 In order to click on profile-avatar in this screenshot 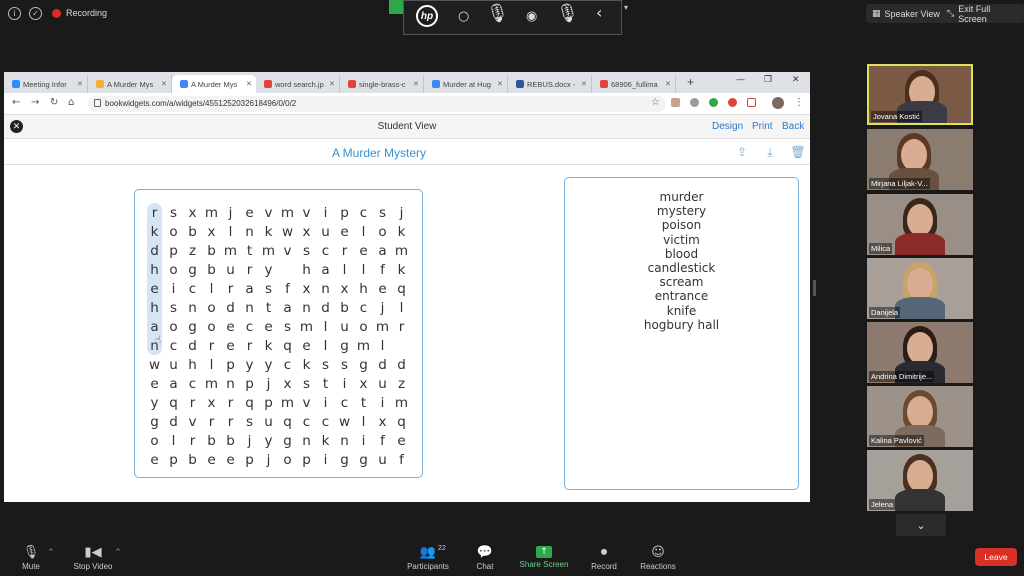, I will do `click(778, 103)`.